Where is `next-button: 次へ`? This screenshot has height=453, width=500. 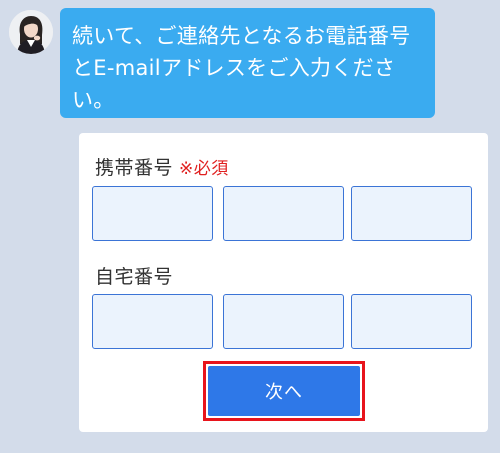 next-button: 次へ is located at coordinates (284, 391).